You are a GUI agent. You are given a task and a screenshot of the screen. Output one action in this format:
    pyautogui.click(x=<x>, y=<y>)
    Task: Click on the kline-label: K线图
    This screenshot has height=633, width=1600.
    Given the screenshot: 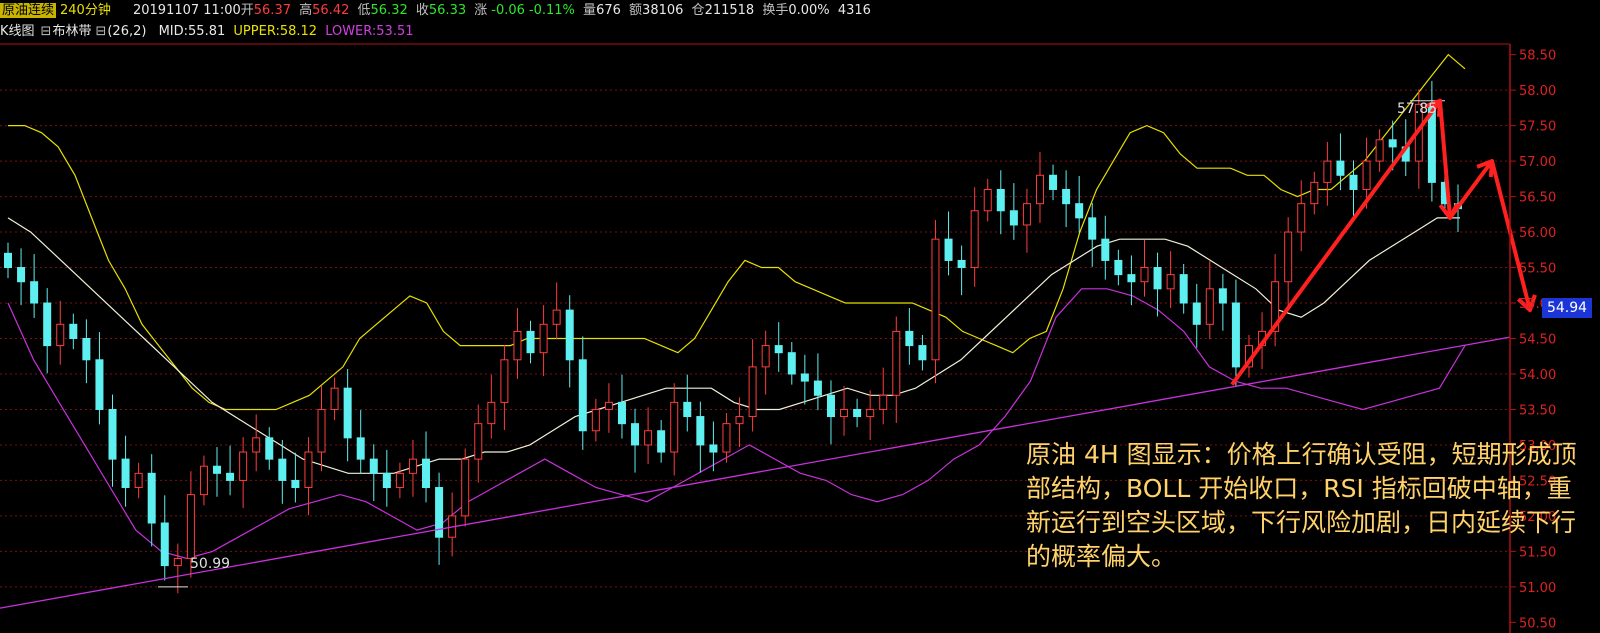 What is the action you would take?
    pyautogui.click(x=17, y=31)
    